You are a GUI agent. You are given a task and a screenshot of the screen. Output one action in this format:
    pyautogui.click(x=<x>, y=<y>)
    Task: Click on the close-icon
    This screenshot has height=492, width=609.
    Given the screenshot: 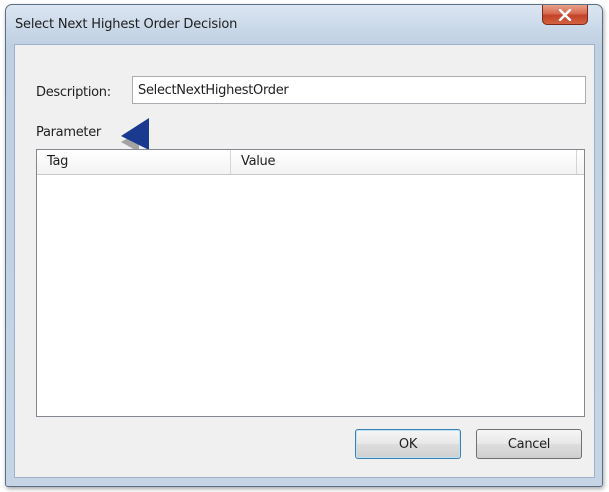 What is the action you would take?
    pyautogui.click(x=565, y=14)
    